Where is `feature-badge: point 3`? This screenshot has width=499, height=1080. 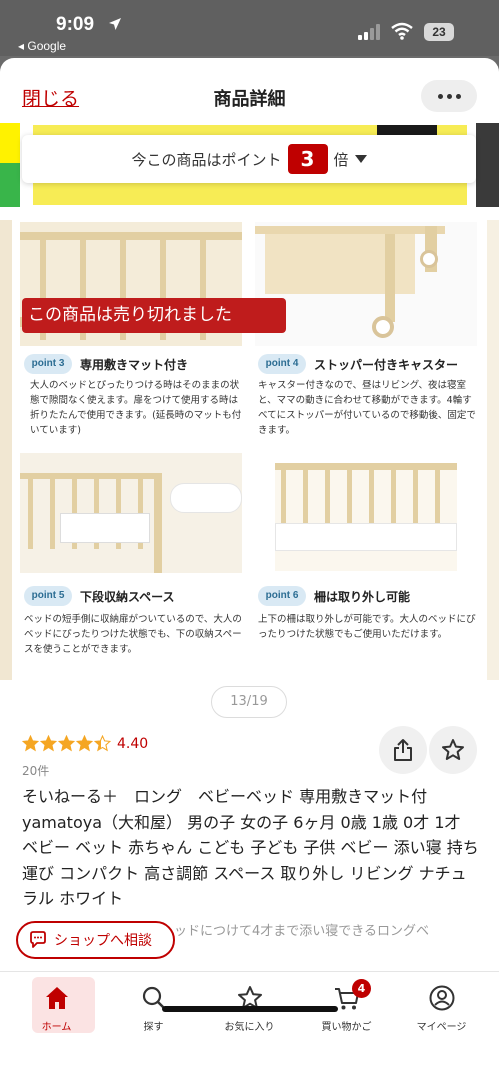
feature-badge: point 3 is located at coordinates (48, 364).